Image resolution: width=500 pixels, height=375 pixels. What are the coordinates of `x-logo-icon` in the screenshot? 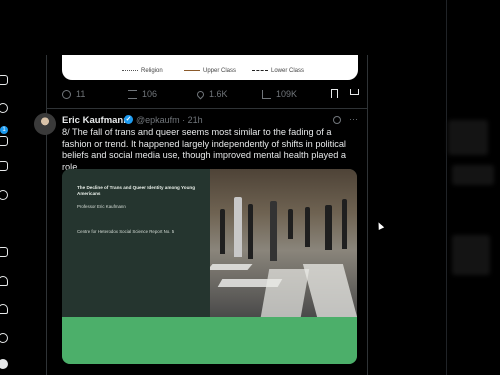 It's located at (4, 225).